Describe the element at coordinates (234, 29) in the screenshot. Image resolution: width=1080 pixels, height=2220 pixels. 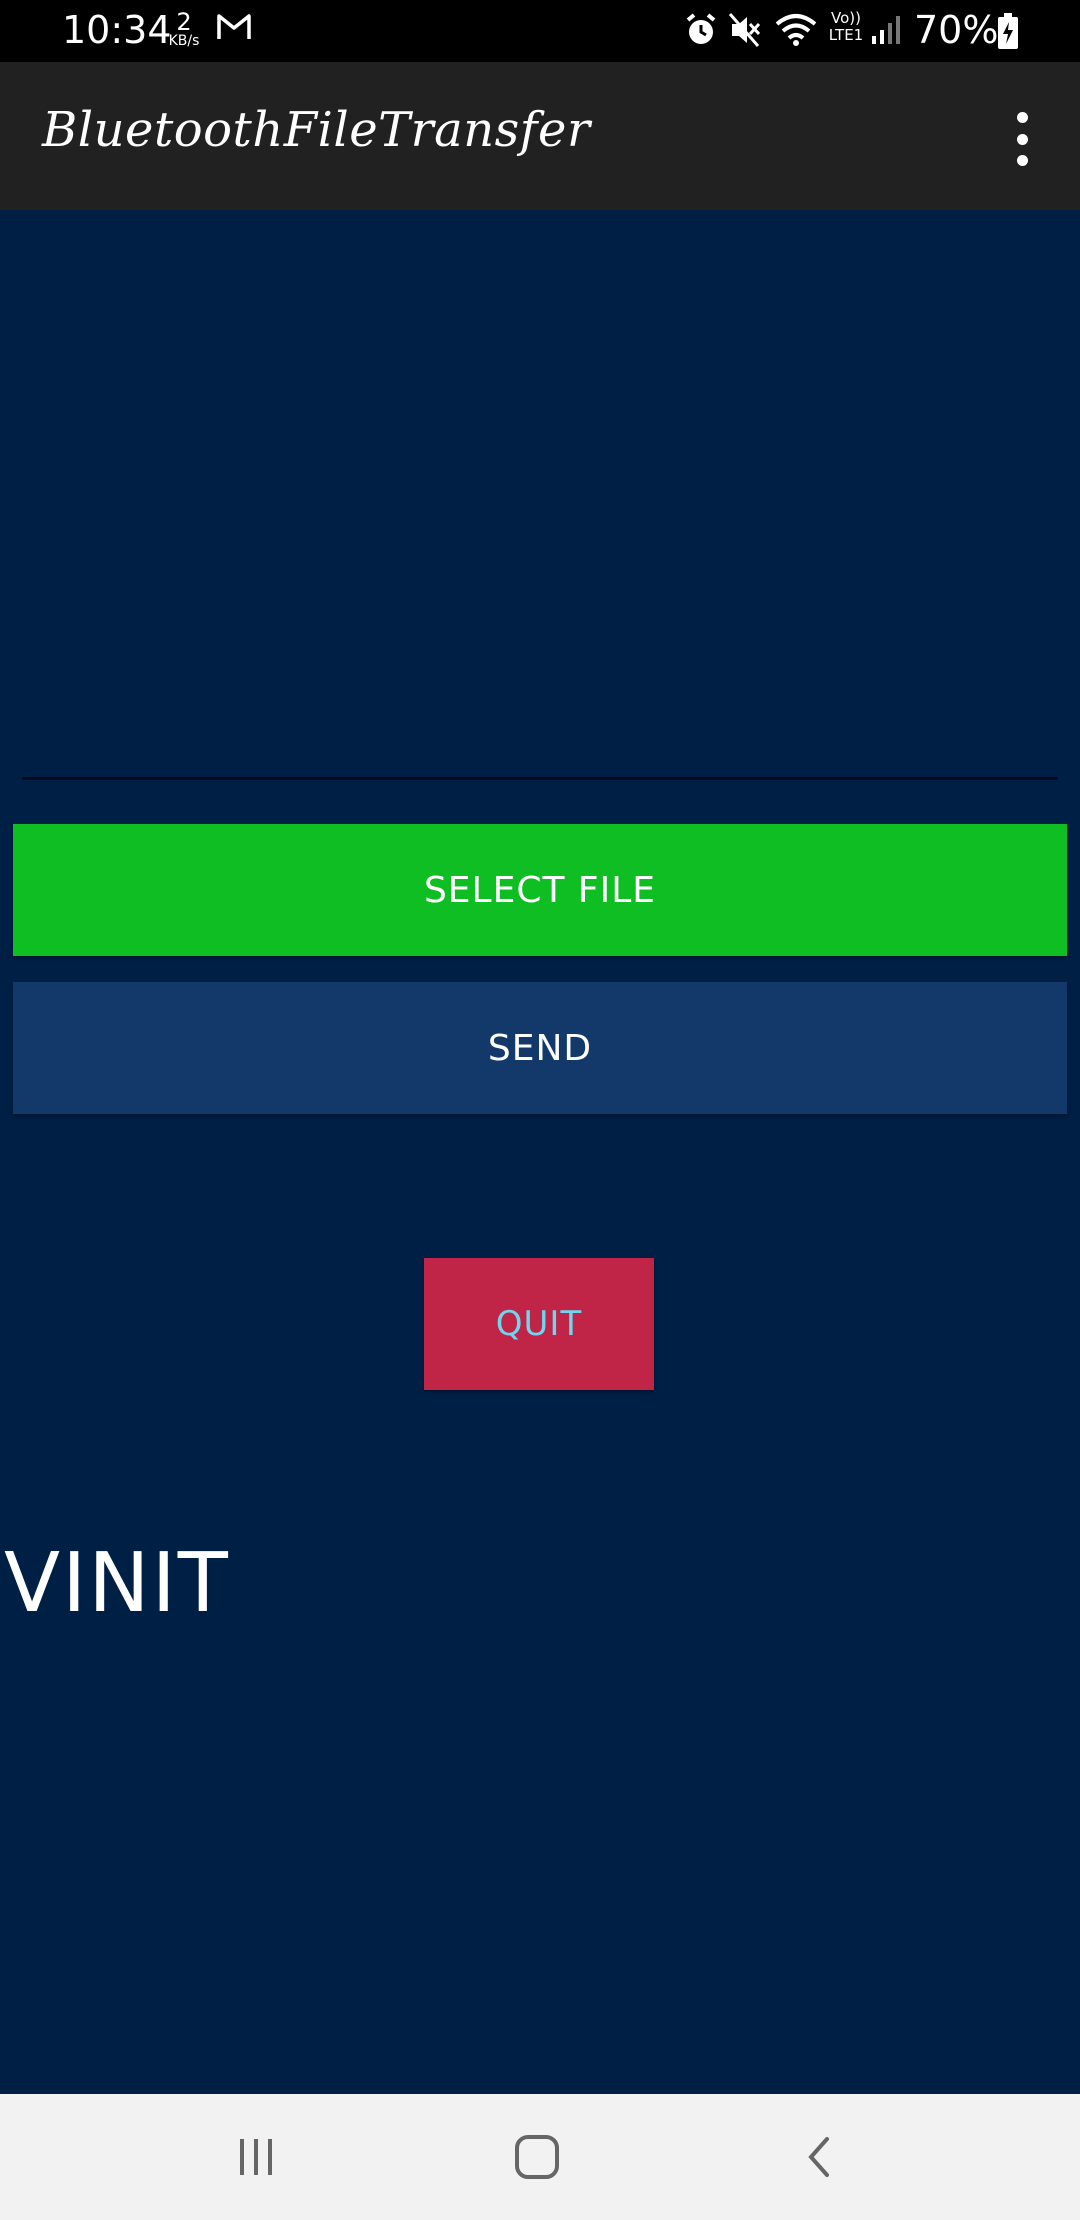
I see `gmail-icon` at that location.